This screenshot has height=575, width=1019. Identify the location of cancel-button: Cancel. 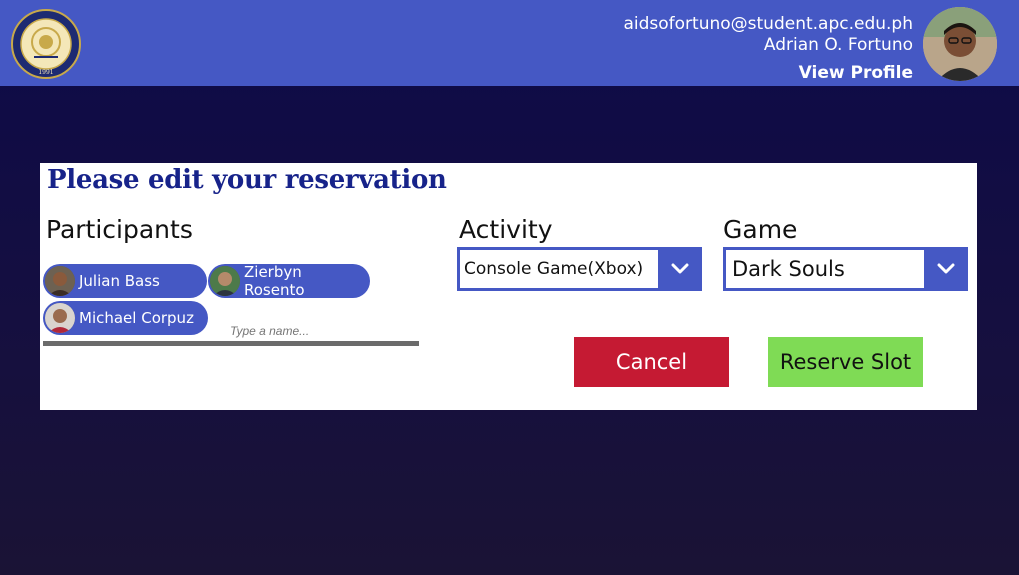
(651, 362).